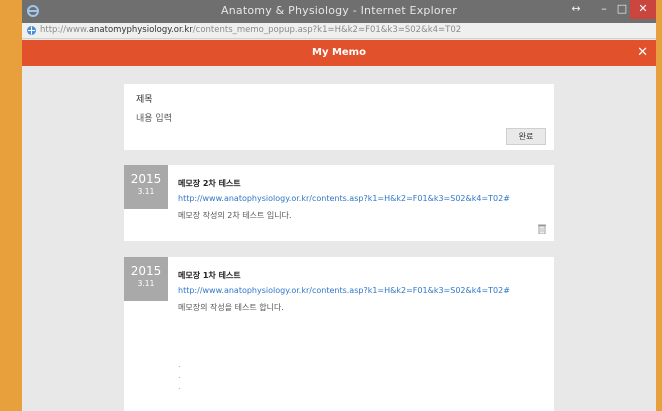  I want to click on url-domain: anatomyphysiology.or.kr, so click(140, 30).